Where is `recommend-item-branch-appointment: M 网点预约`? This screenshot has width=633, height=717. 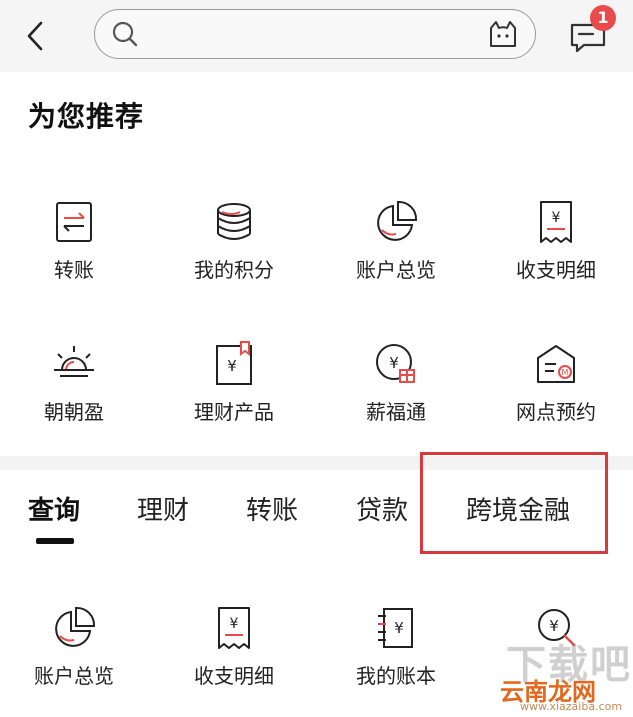
recommend-item-branch-appointment: M 网点预约 is located at coordinates (556, 382).